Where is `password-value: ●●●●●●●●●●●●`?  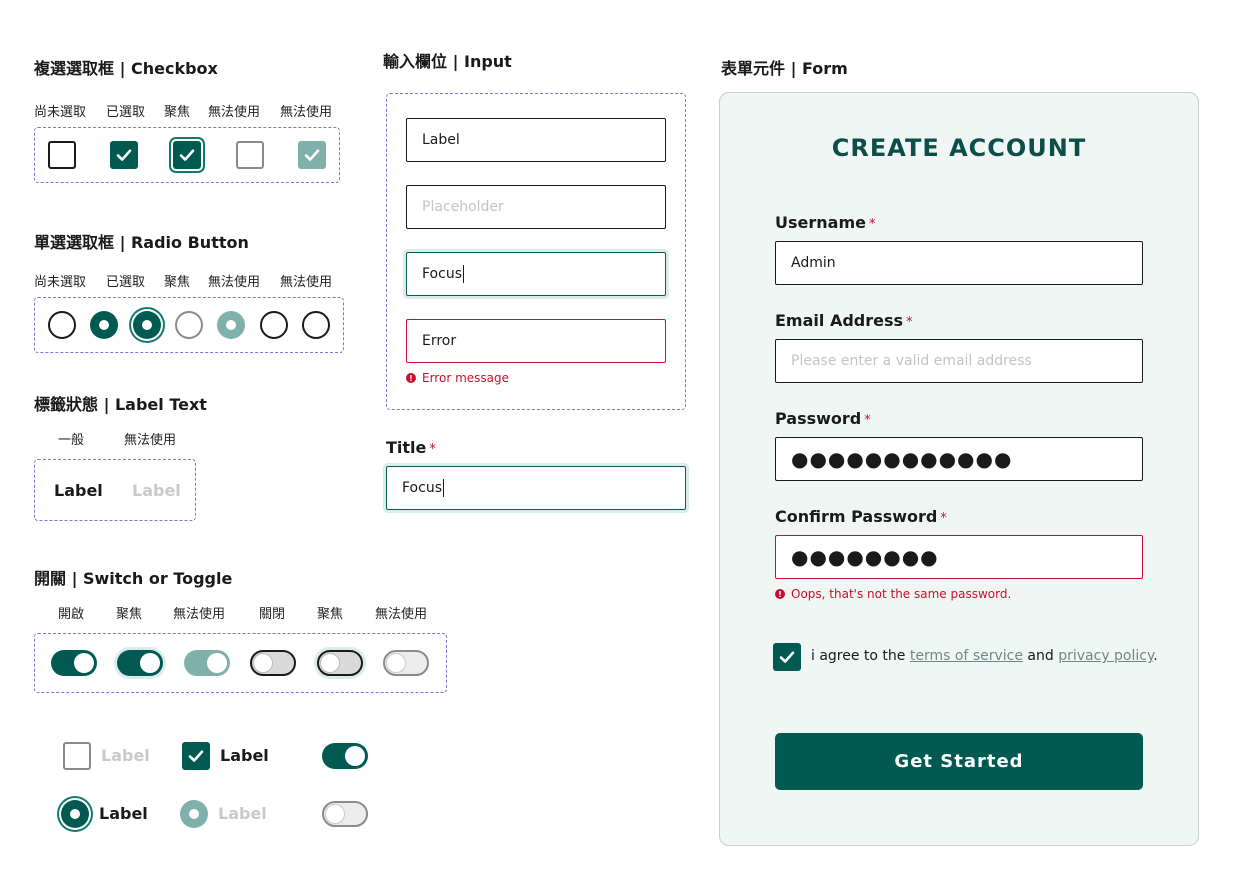 password-value: ●●●●●●●●●●●● is located at coordinates (902, 459).